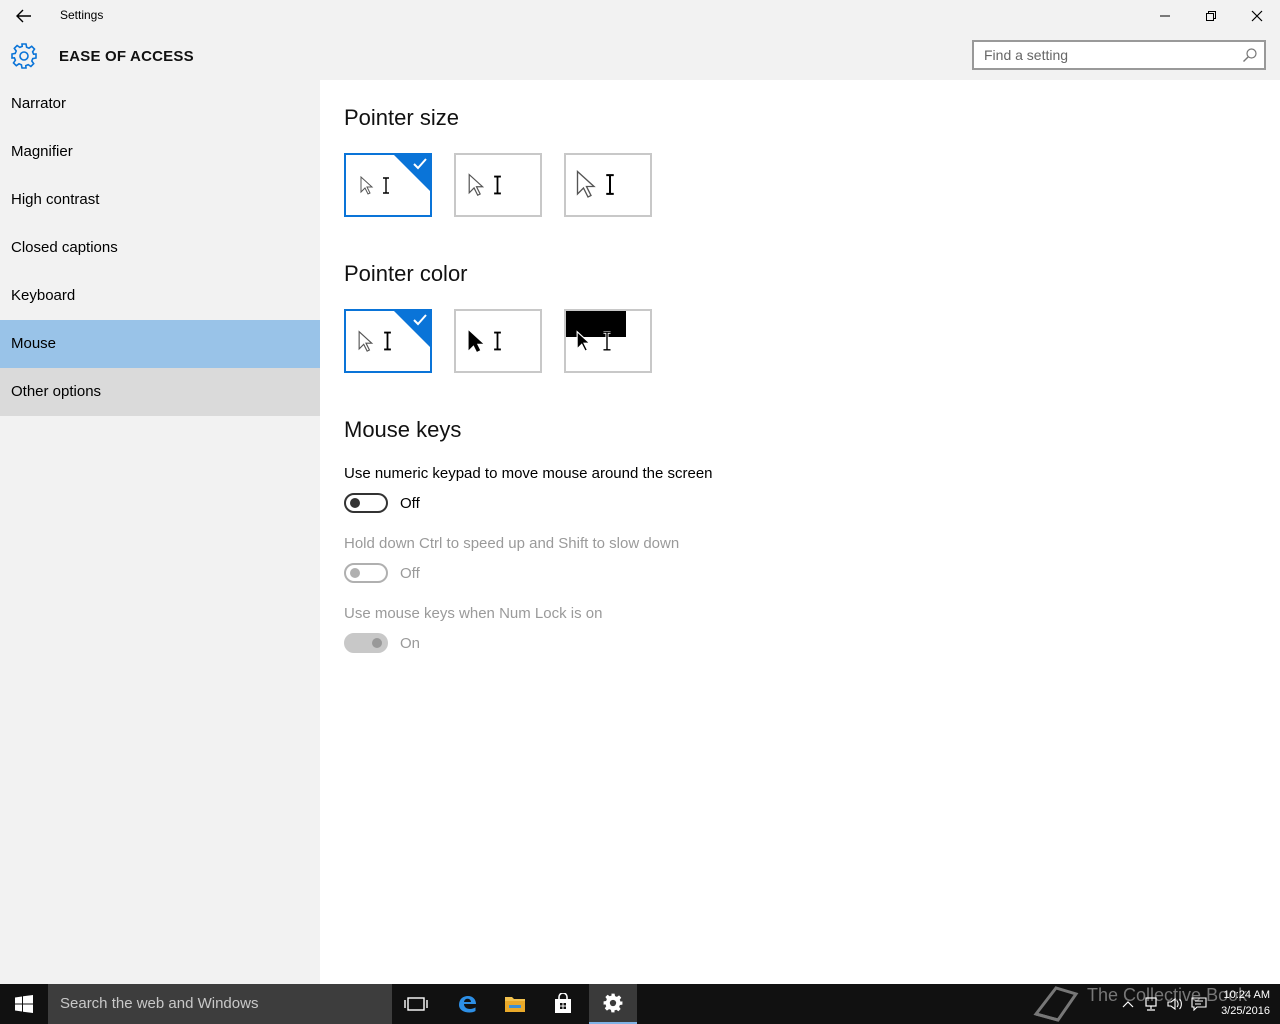 This screenshot has width=1280, height=1024. I want to click on volume-icon, so click(1174, 1004).